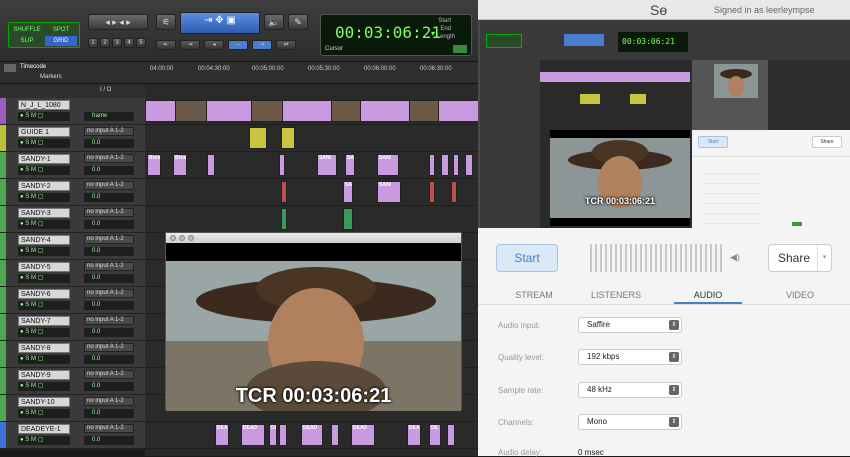 This screenshot has height=457, width=850. What do you see at coordinates (61, 41) in the screenshot?
I see `grid-mode-button: GRID` at bounding box center [61, 41].